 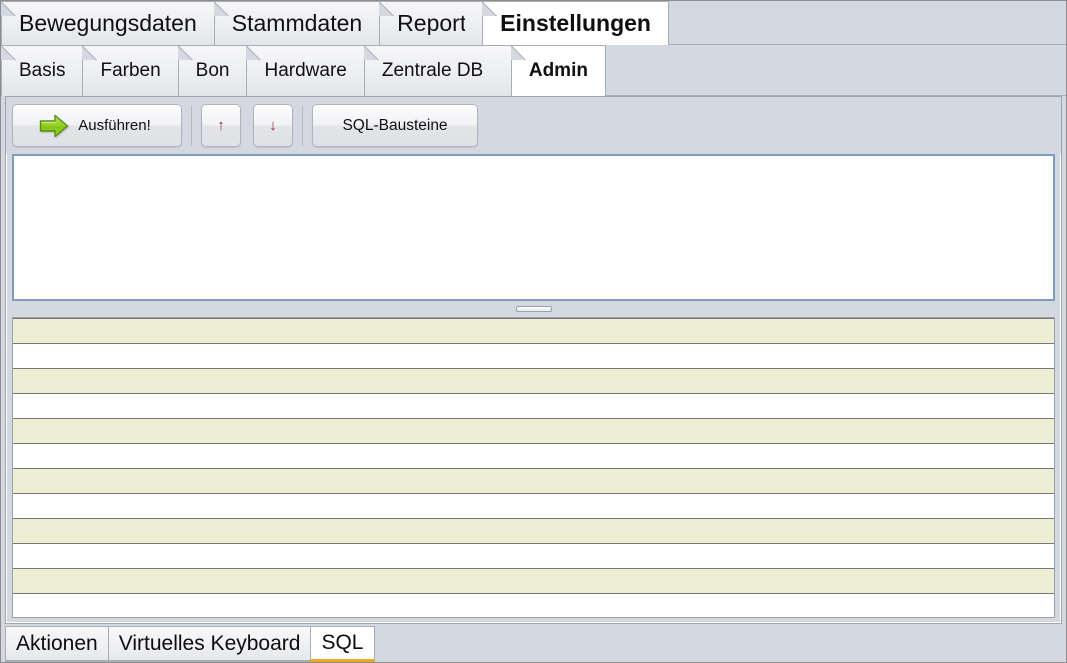 I want to click on main-tab-bewegungsdaten: Bewegungsdaten, so click(x=108, y=23).